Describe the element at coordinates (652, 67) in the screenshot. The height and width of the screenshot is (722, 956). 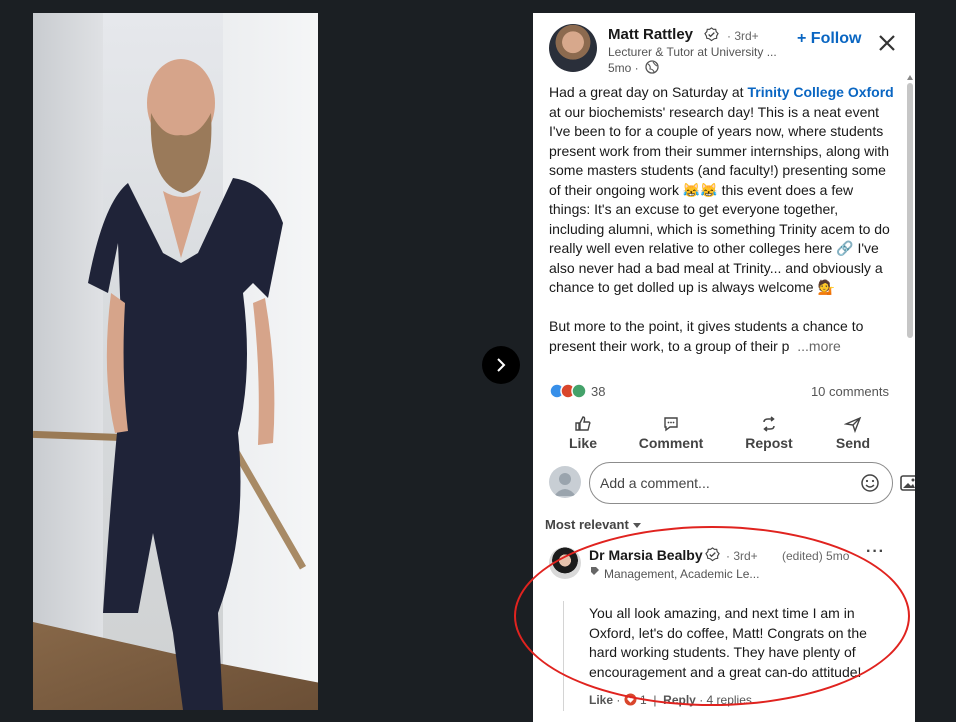
I see `globe-icon` at that location.